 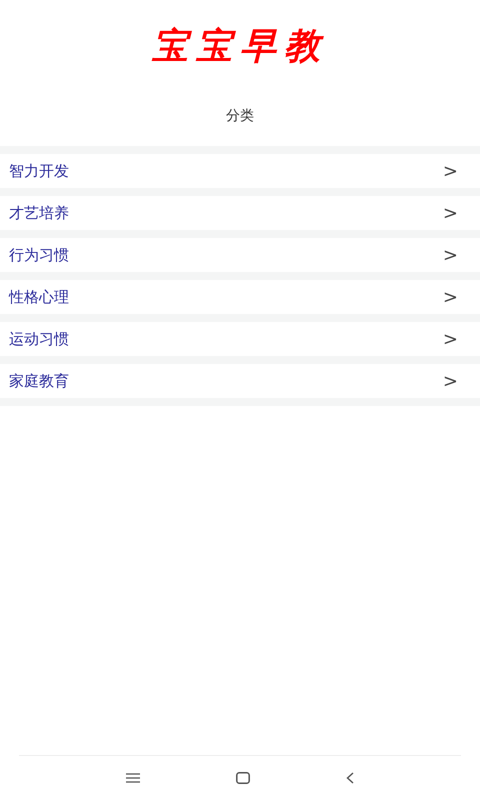 What do you see at coordinates (133, 778) in the screenshot?
I see `menu-icon` at bounding box center [133, 778].